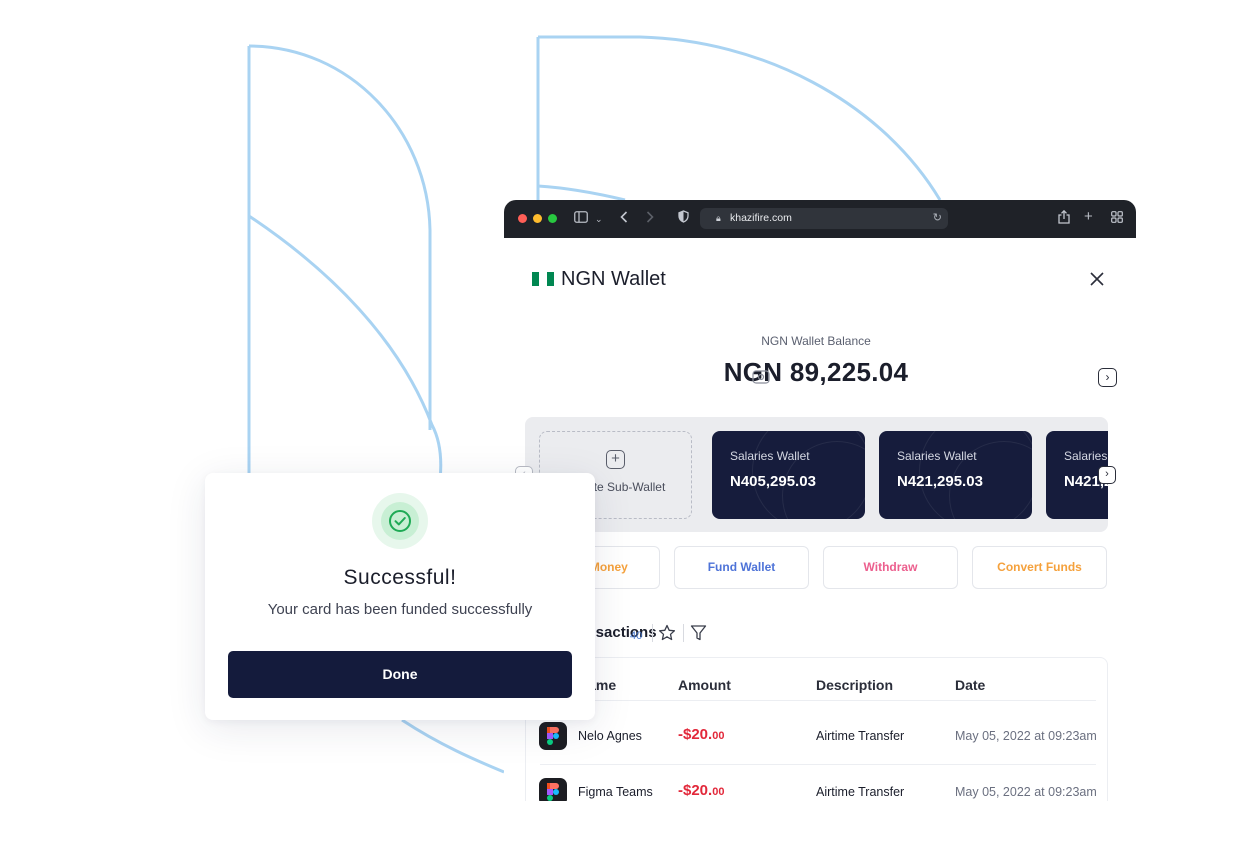 The image size is (1256, 854). Describe the element at coordinates (890, 567) in the screenshot. I see `withdraw-button: Withdraw` at that location.